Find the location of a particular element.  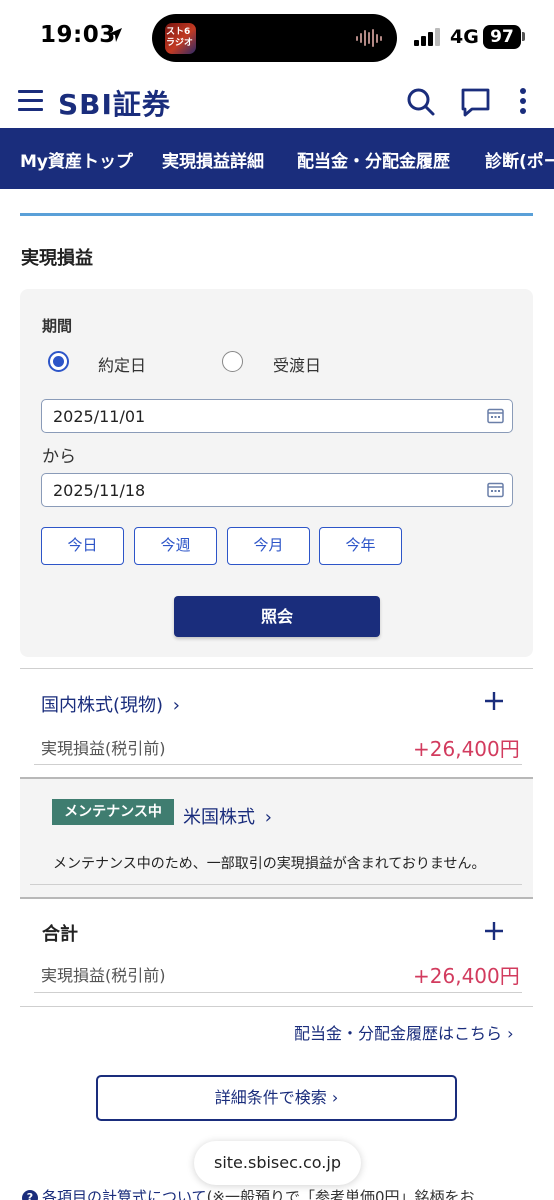

now-playing-line2: ラジオ is located at coordinates (179, 43).